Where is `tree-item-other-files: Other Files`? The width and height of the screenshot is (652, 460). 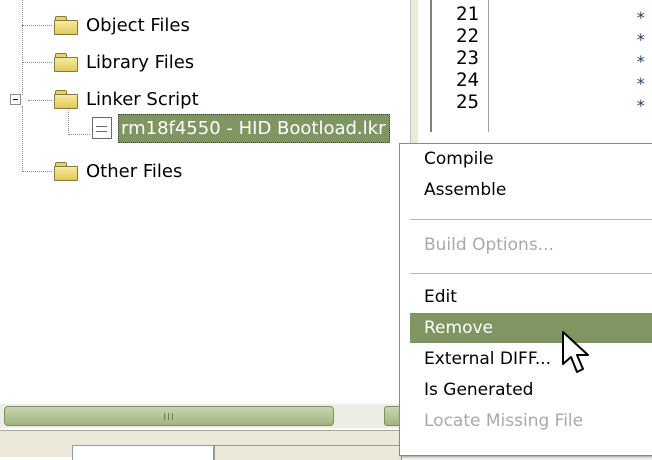 tree-item-other-files: Other Files is located at coordinates (118, 171).